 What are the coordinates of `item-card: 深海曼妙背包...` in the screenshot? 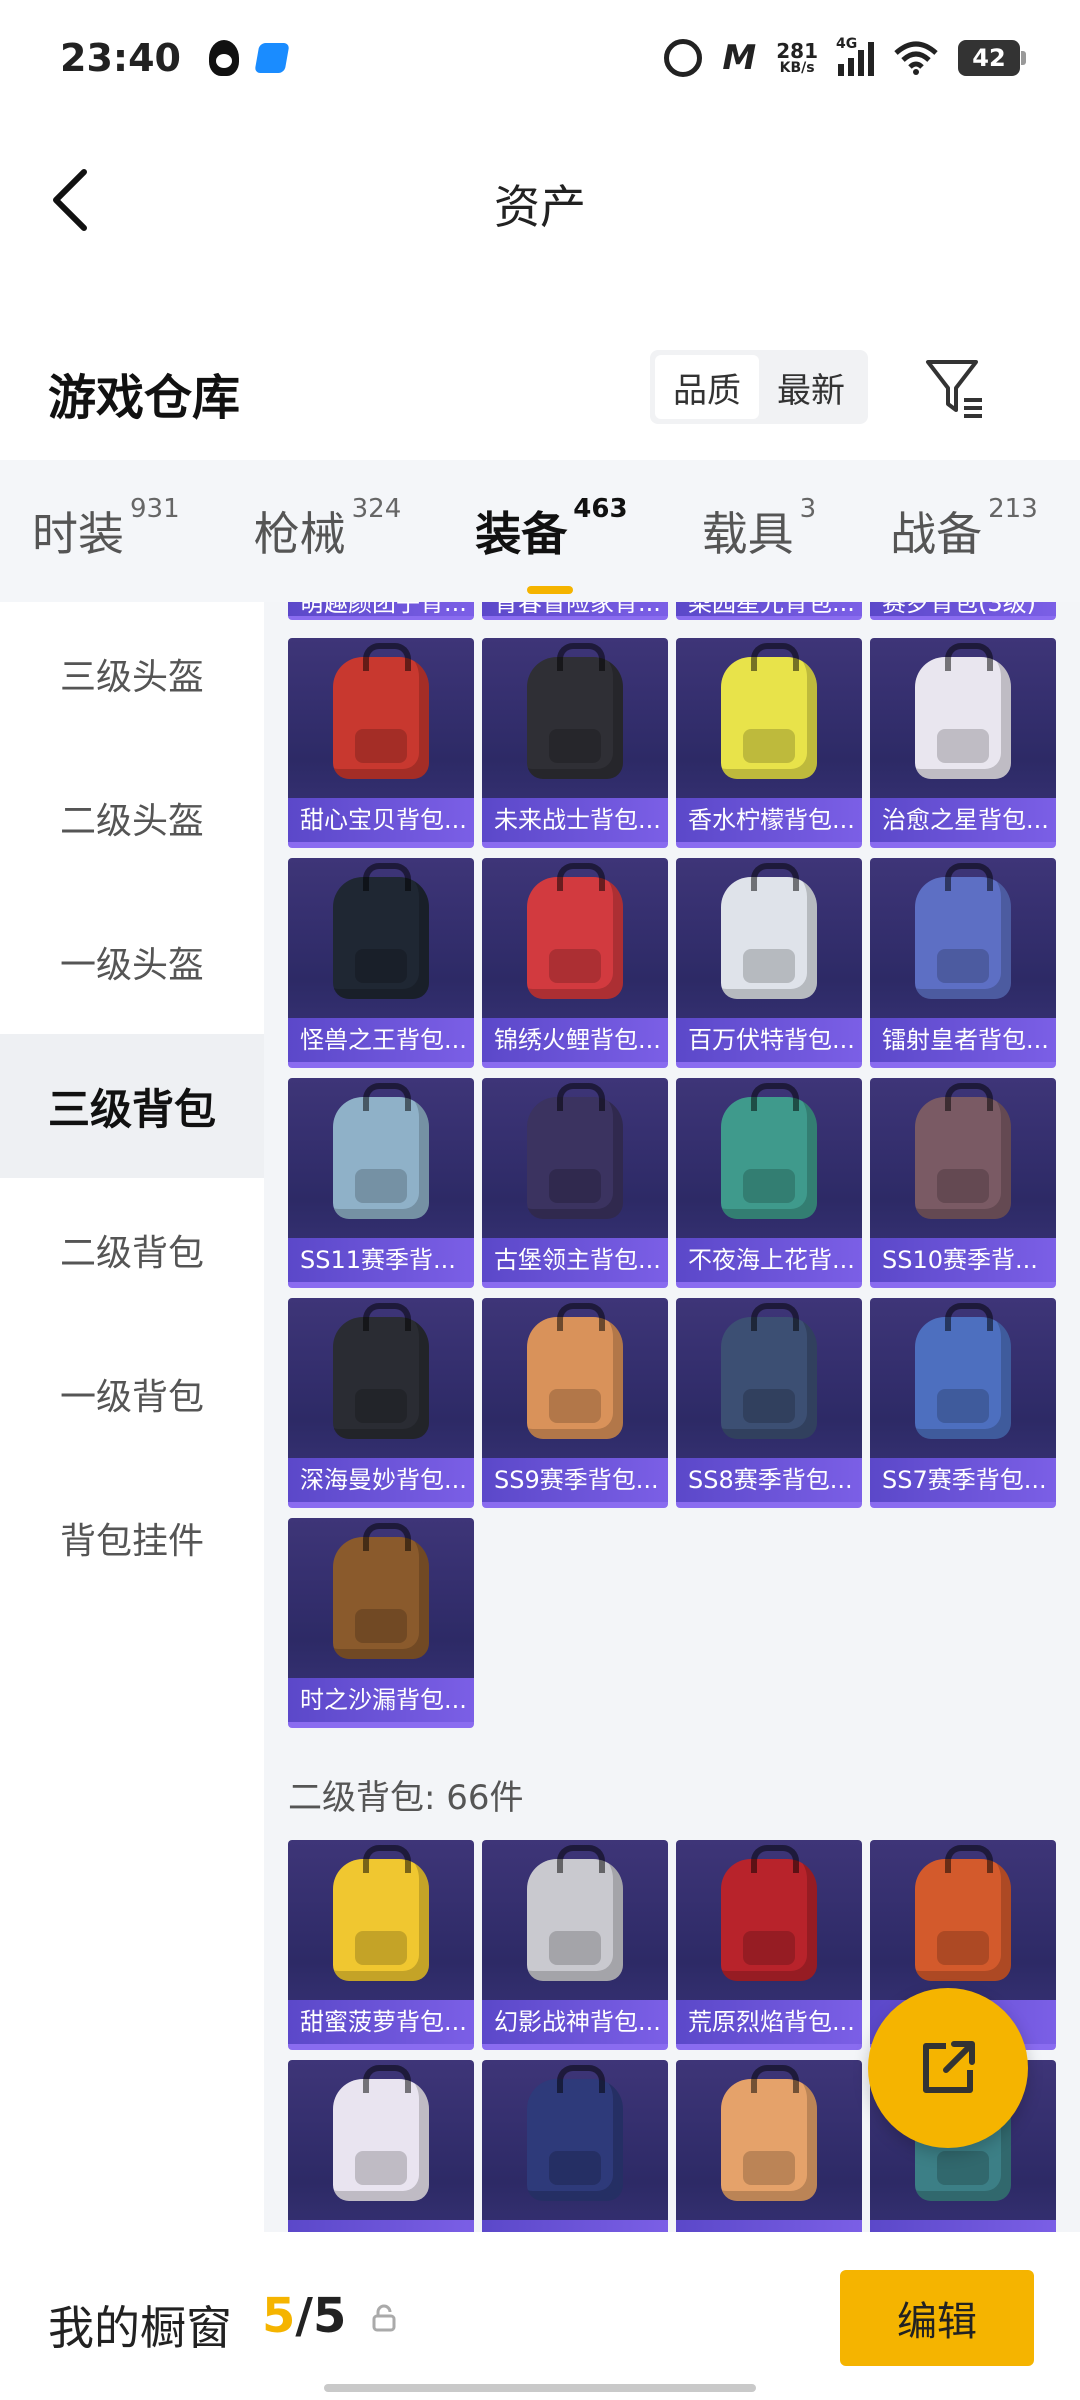 It's located at (381, 1403).